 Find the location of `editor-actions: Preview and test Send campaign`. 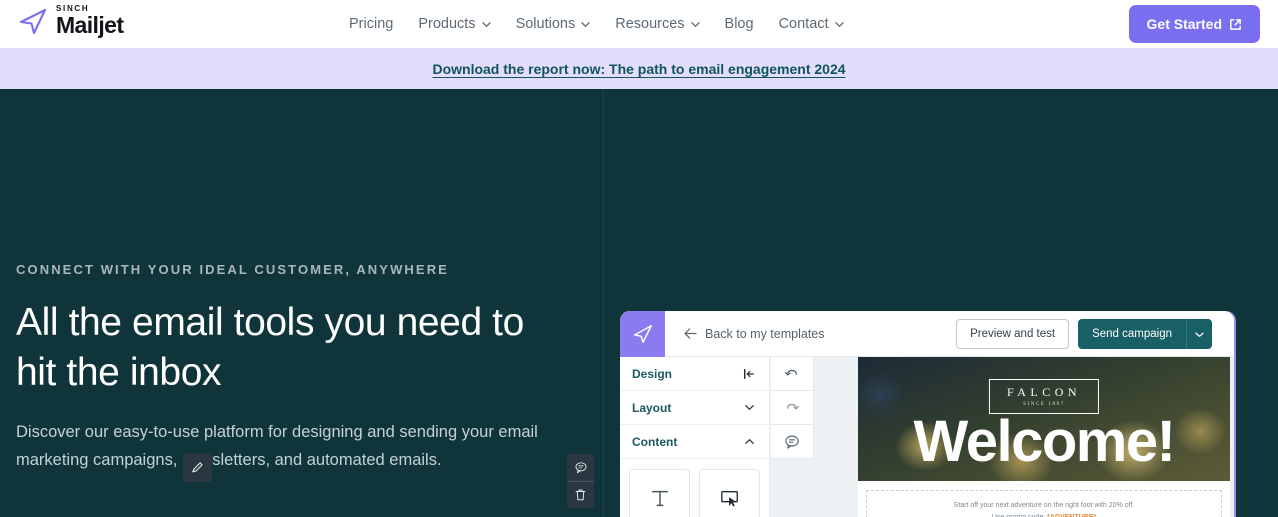

editor-actions: Preview and test Send campaign is located at coordinates (1084, 334).